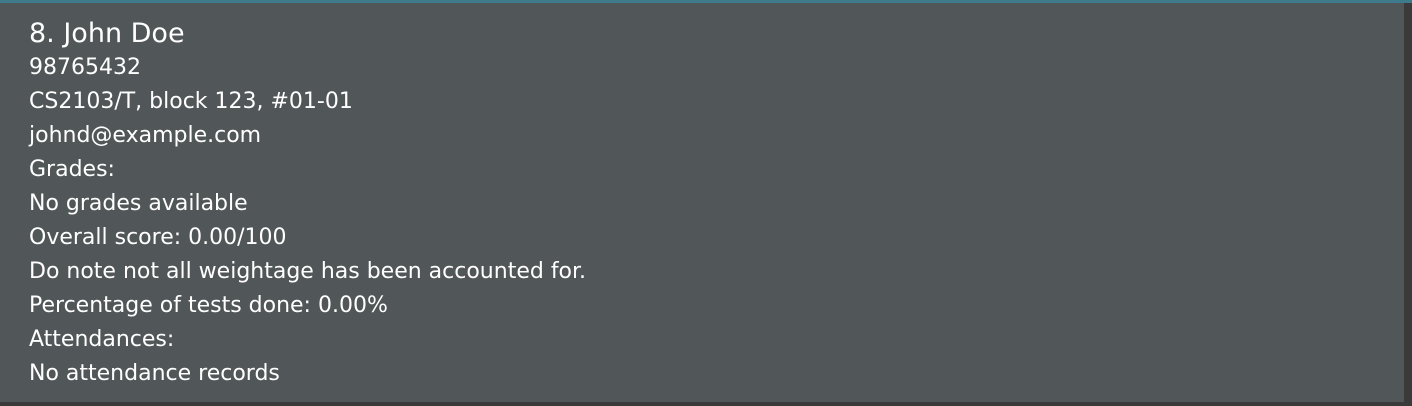 Image resolution: width=1412 pixels, height=406 pixels. Describe the element at coordinates (72, 169) in the screenshot. I see `grades-header: Grades:` at that location.